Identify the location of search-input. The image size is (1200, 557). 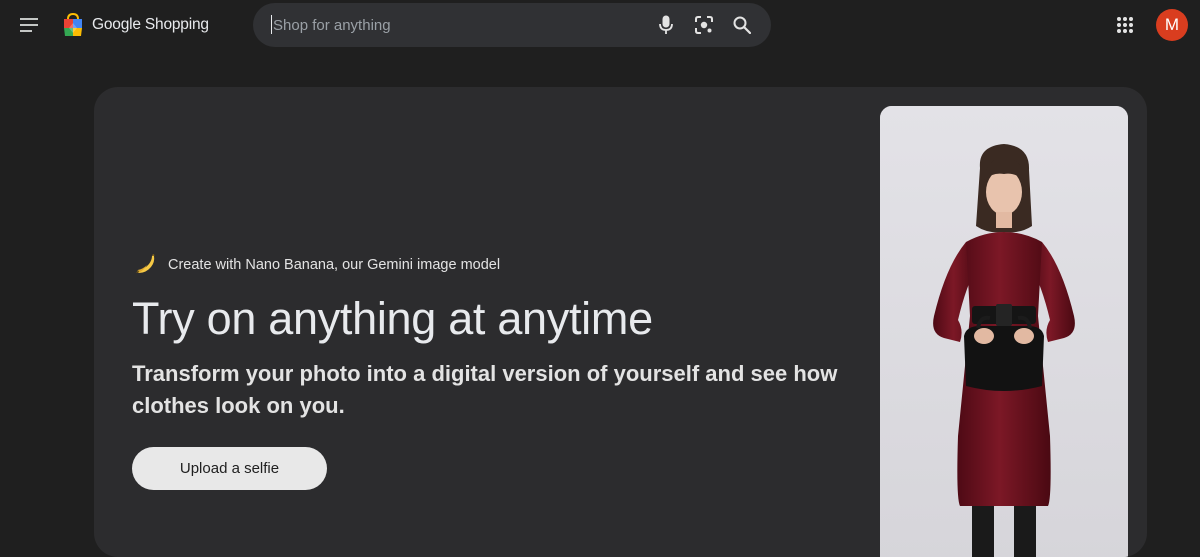
(451, 25).